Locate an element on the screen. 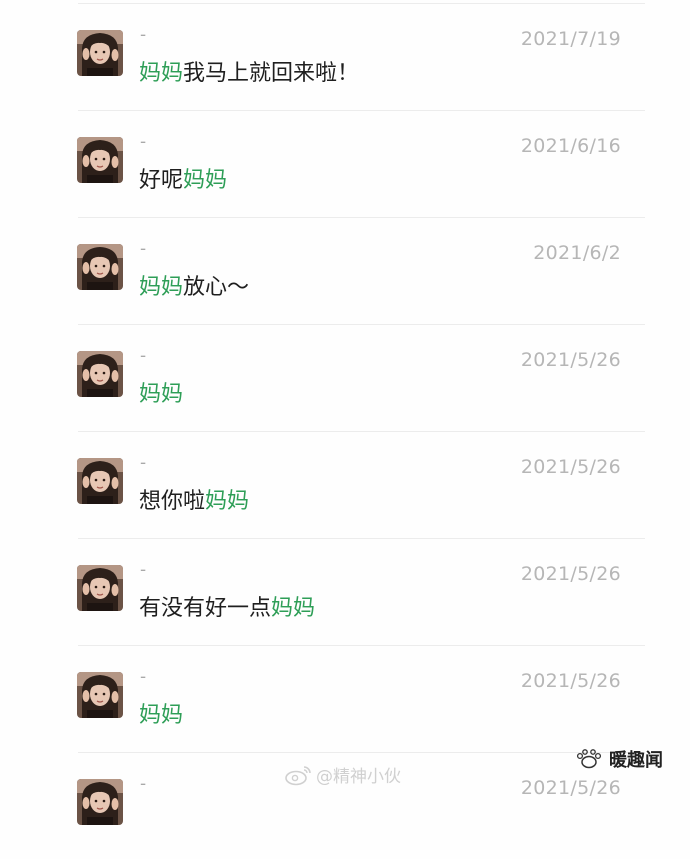  logo-text: 暖趣闻 is located at coordinates (636, 760).